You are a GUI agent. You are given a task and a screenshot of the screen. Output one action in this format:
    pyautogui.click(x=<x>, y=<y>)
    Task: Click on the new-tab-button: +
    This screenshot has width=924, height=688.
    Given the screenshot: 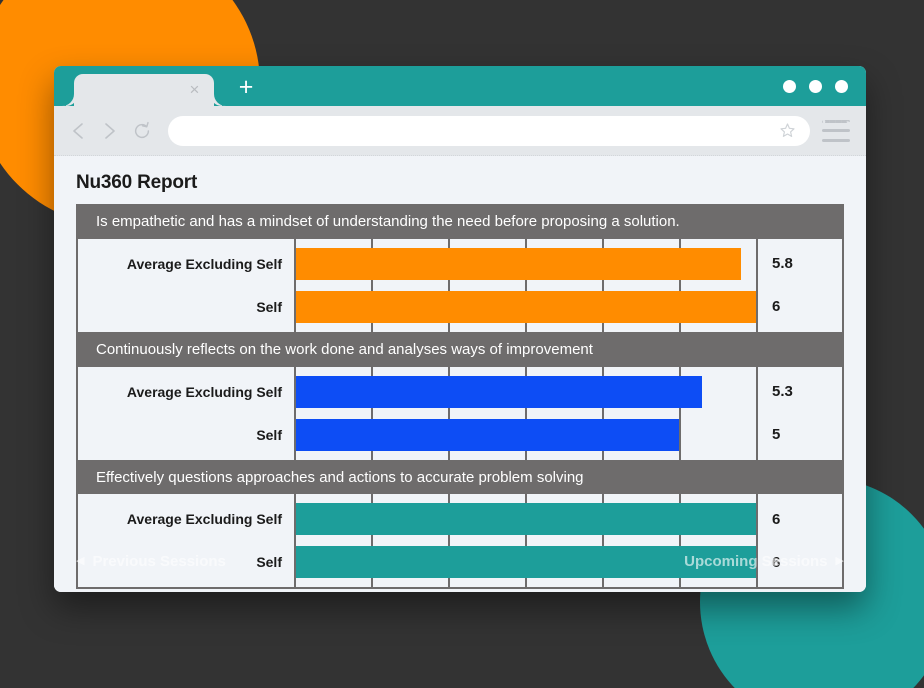 What is the action you would take?
    pyautogui.click(x=246, y=87)
    